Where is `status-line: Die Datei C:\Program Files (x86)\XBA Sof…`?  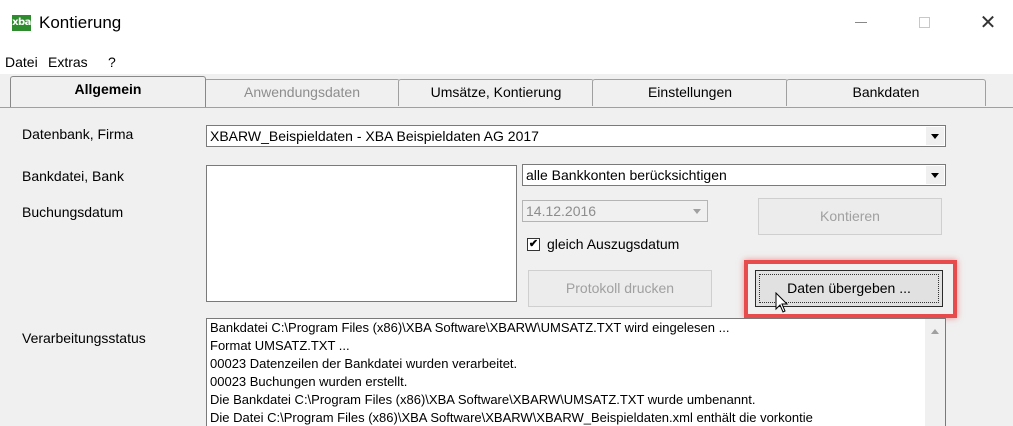
status-line: Die Datei C:\Program Files (x86)\XBA Sof… is located at coordinates (511, 417).